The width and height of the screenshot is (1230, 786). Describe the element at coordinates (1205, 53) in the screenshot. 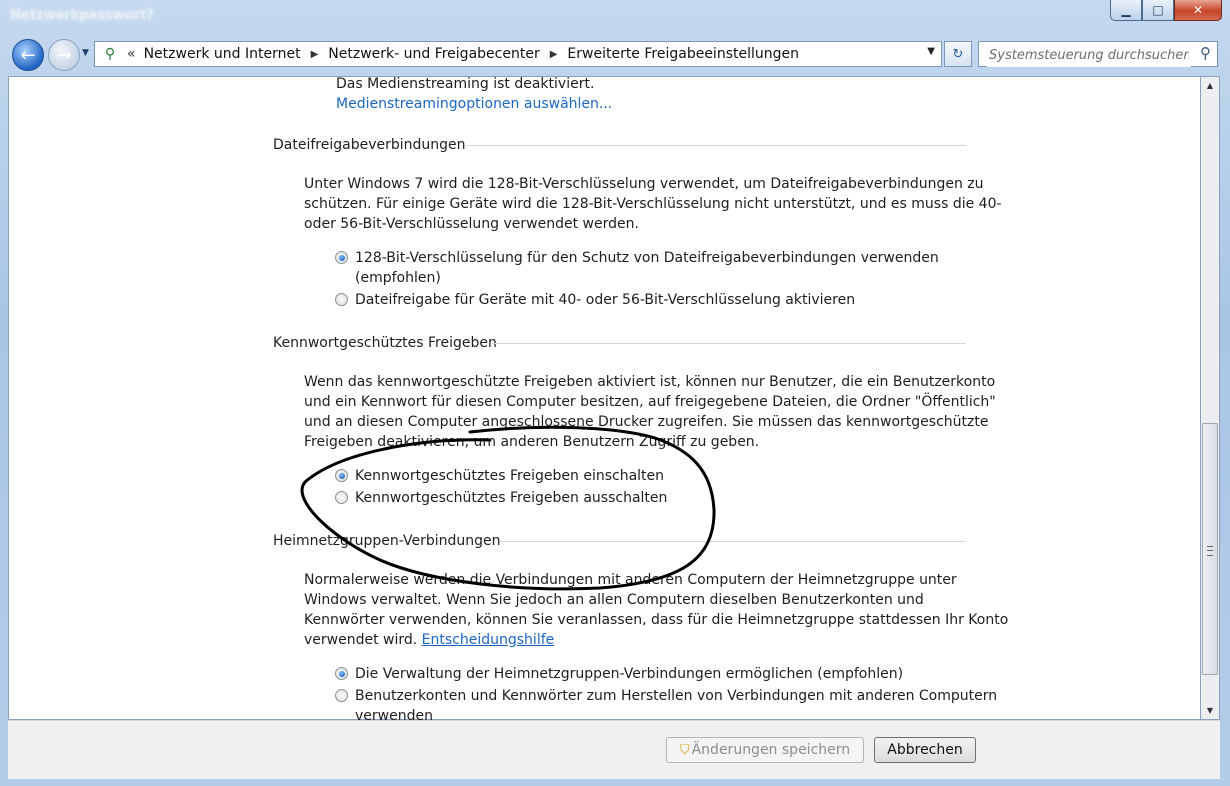

I see `search-icon: ⚲` at that location.